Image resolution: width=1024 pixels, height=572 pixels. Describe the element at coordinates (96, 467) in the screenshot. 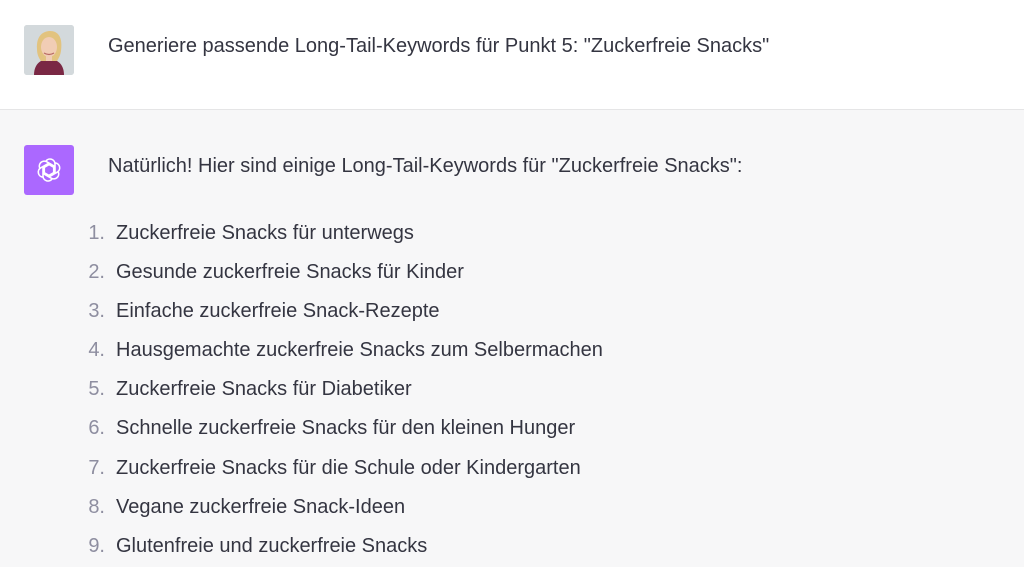

I see `list-item-number: 7.` at that location.